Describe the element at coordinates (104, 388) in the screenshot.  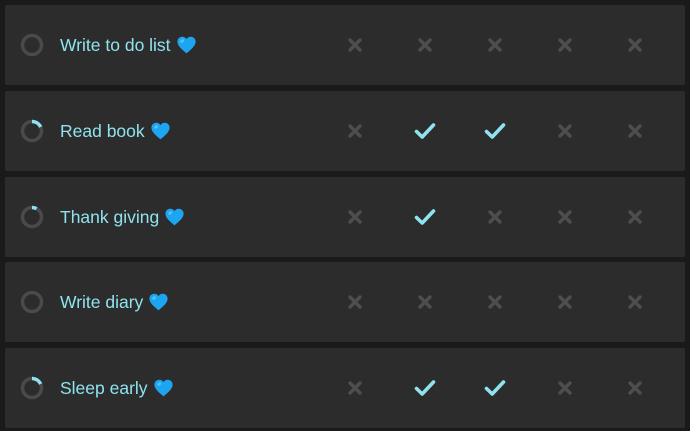
I see `habit-name-label: Sleep early` at that location.